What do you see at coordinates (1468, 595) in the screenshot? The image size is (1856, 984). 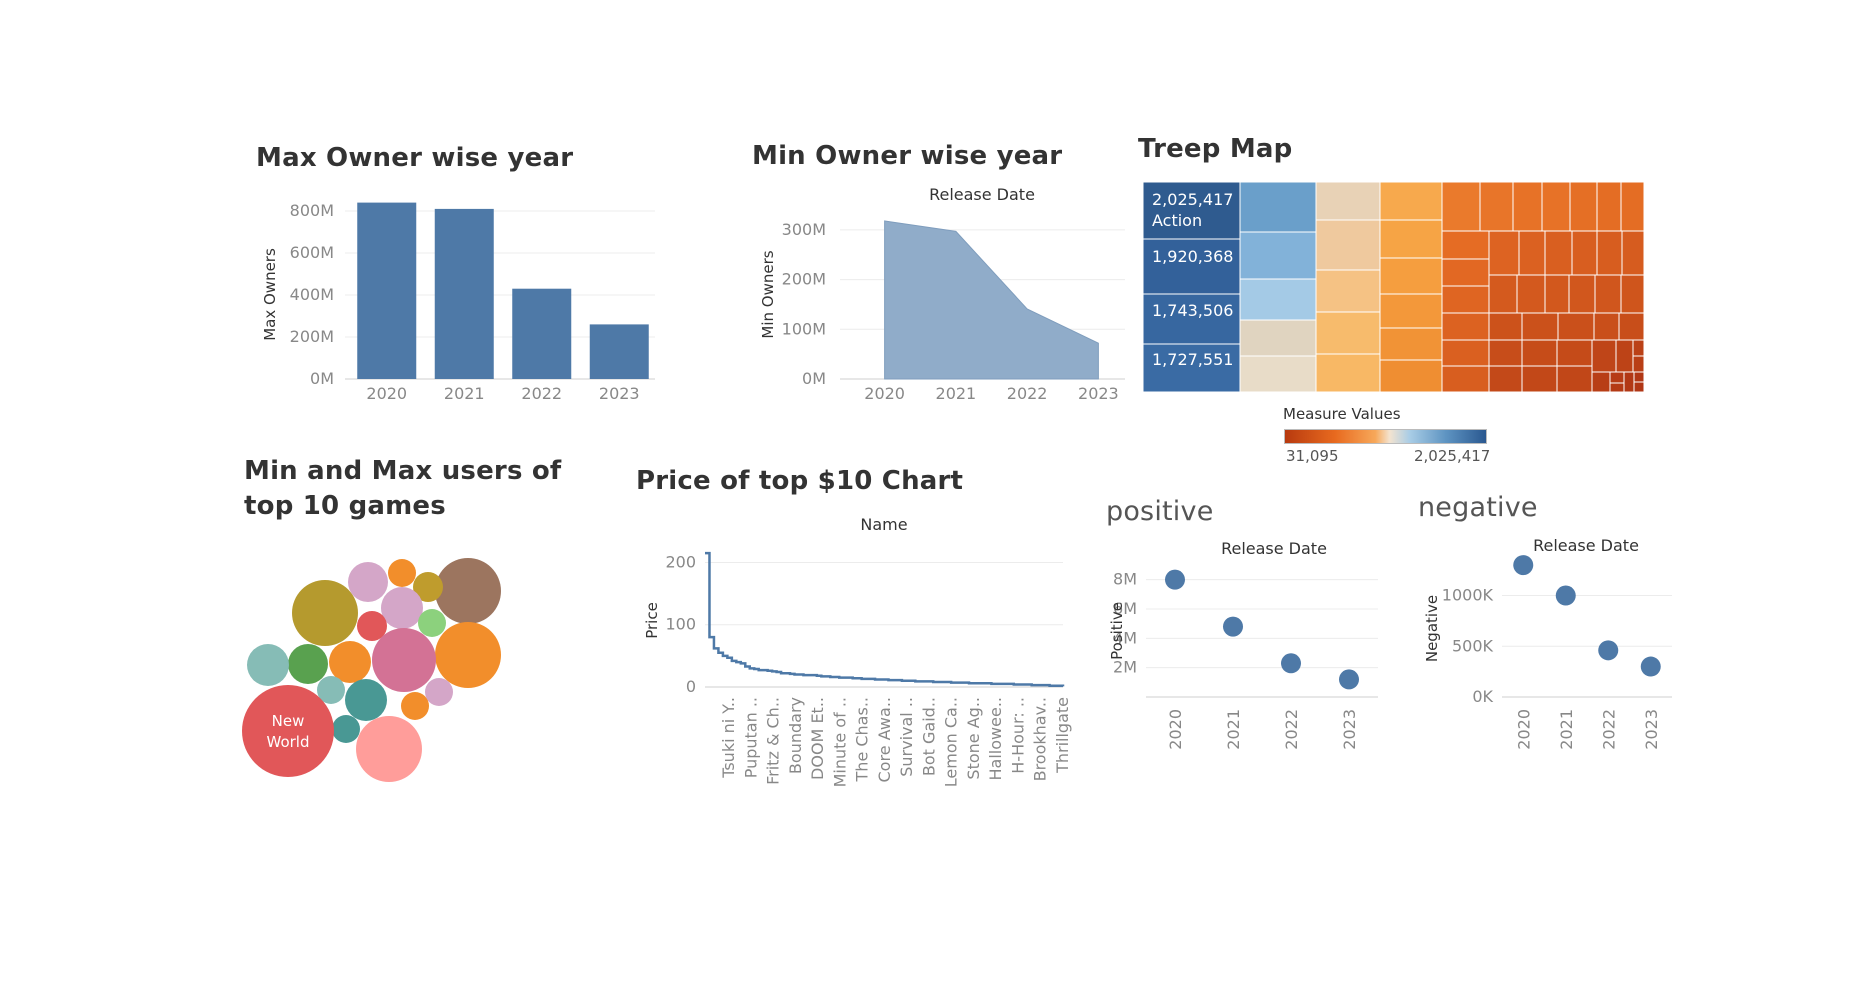 I see `y-tick-label: 1000K` at bounding box center [1468, 595].